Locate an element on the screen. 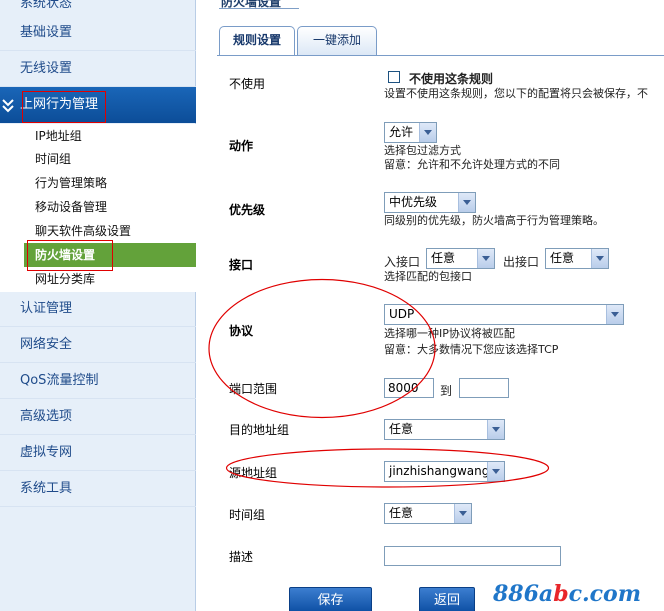 The width and height of the screenshot is (664, 611). priority-select: 中优先级 is located at coordinates (430, 202).